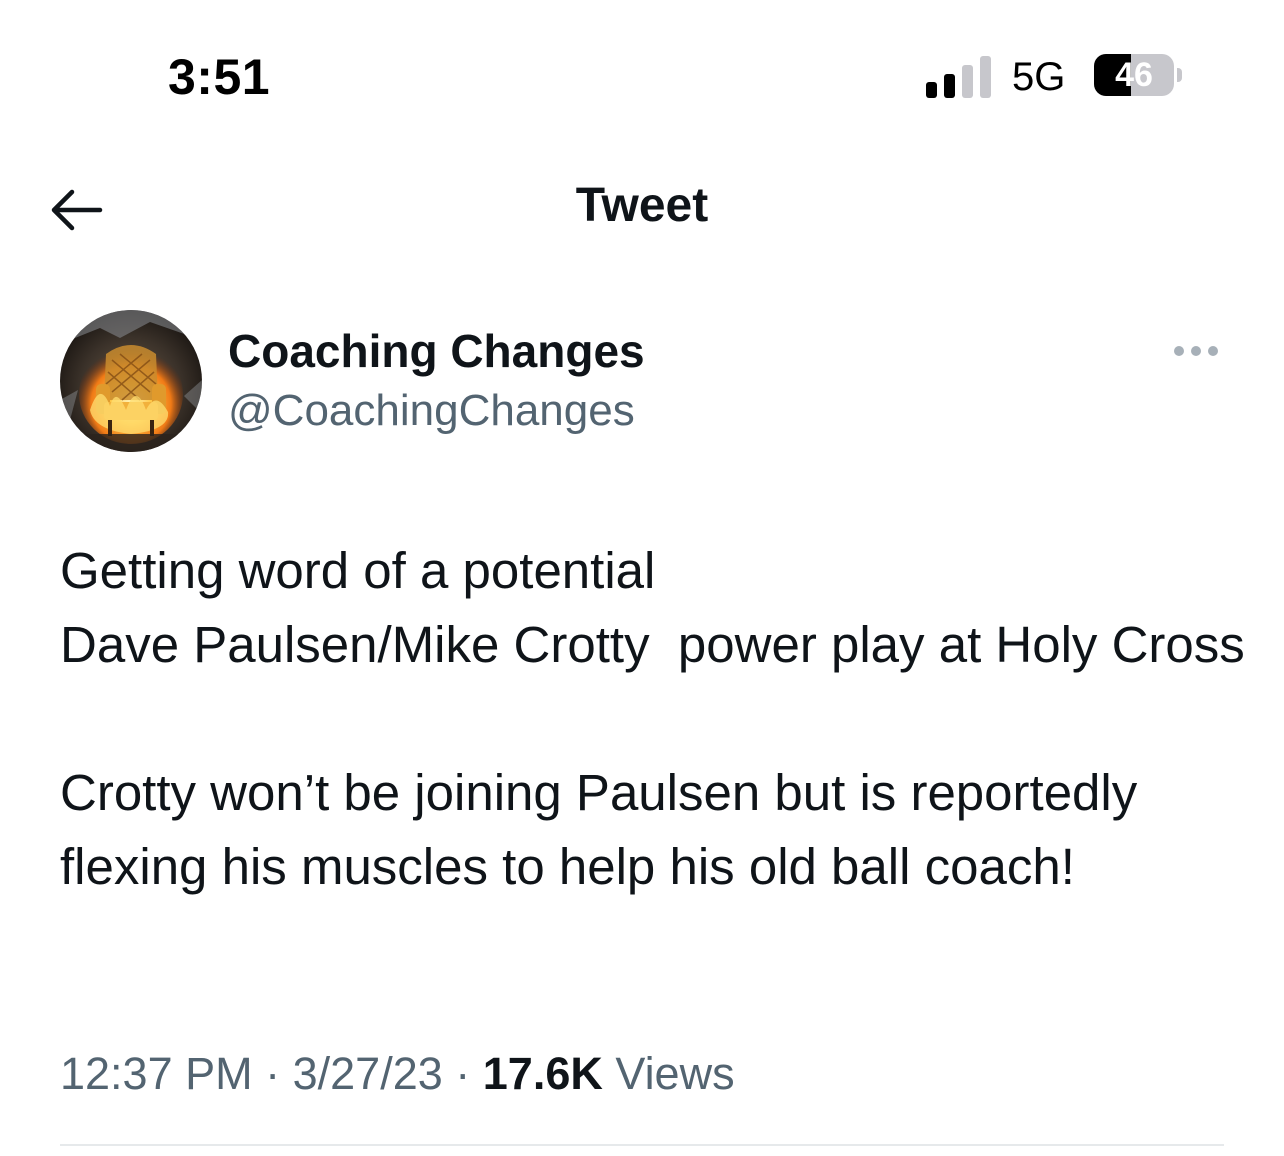 This screenshot has width=1284, height=1156. What do you see at coordinates (642, 1145) in the screenshot?
I see `divider` at bounding box center [642, 1145].